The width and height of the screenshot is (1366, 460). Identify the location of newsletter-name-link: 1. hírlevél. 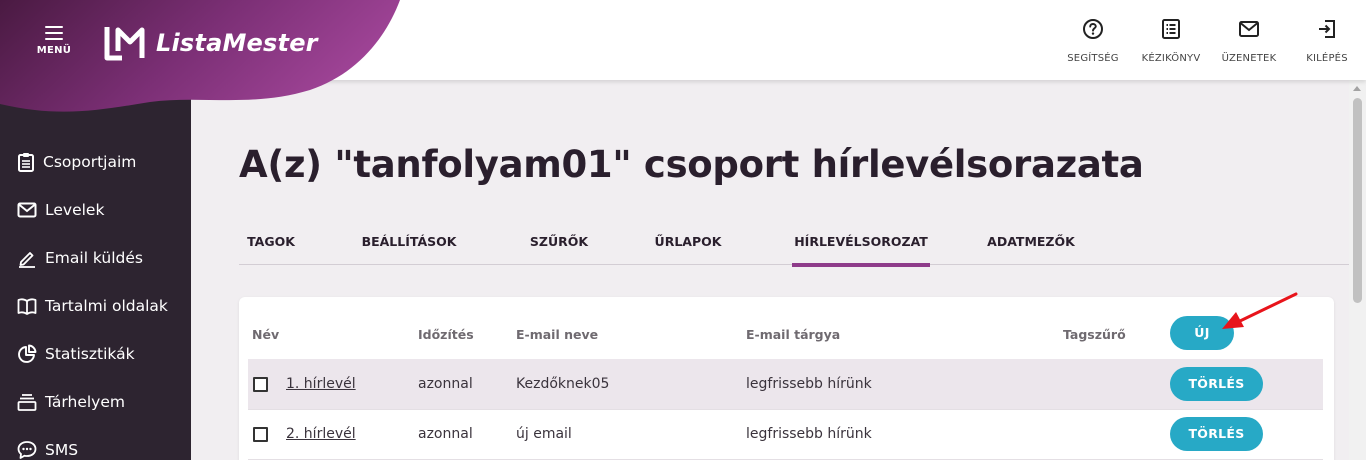
(321, 384).